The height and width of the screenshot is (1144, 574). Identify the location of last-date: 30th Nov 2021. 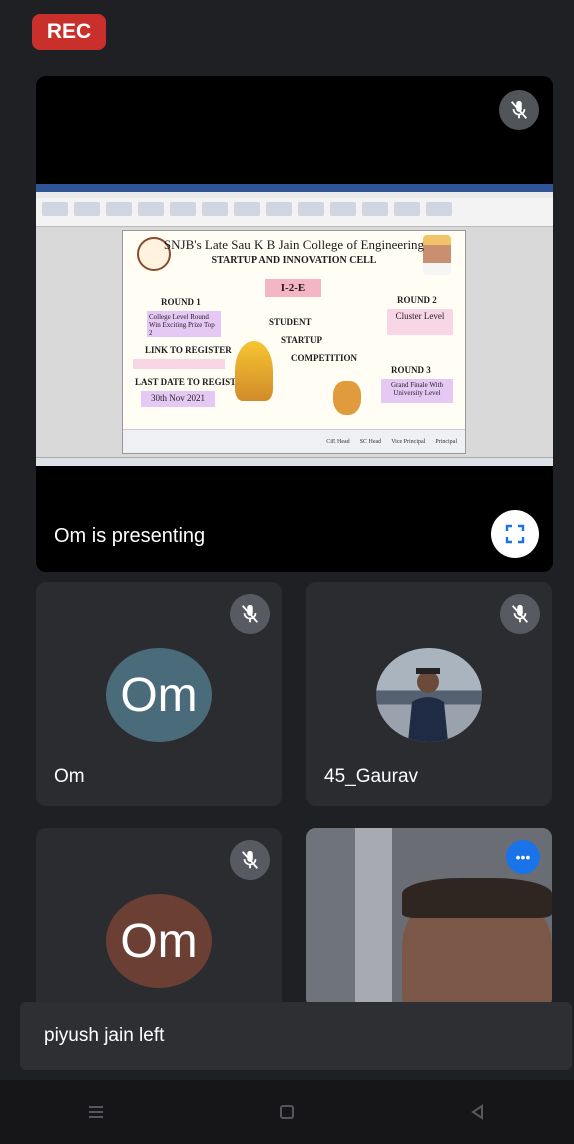
(178, 399).